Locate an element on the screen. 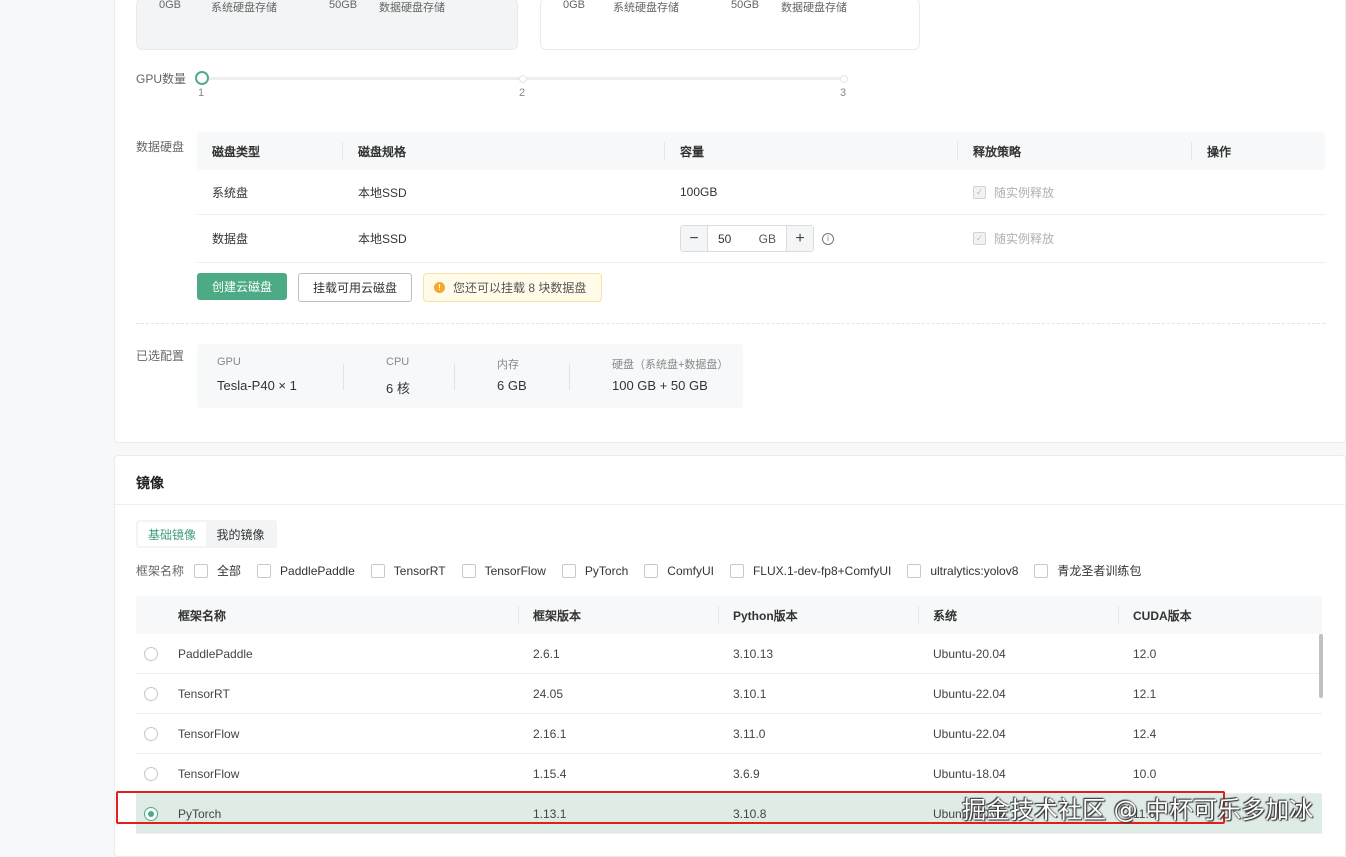 The image size is (1346, 857). filter-label: 框架名称 is located at coordinates (160, 571).